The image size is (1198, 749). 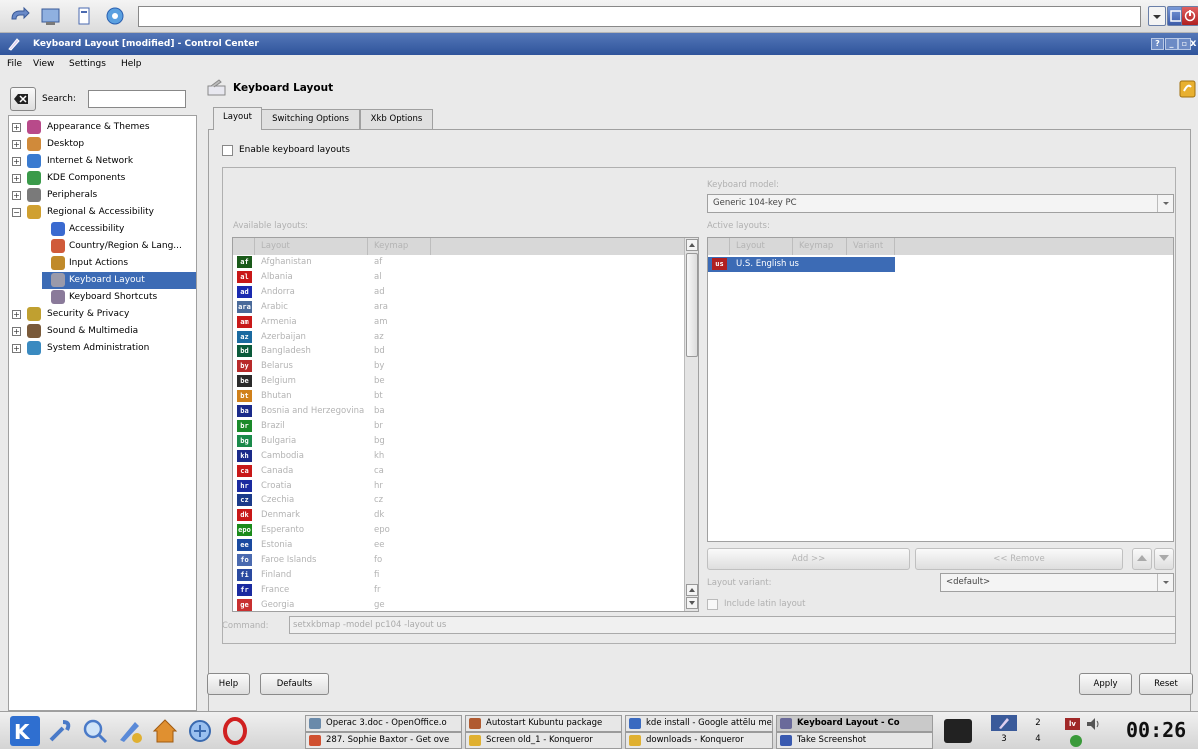 I want to click on tree-item-appearance-themes: + Appearance & Themes, so click(x=102, y=127).